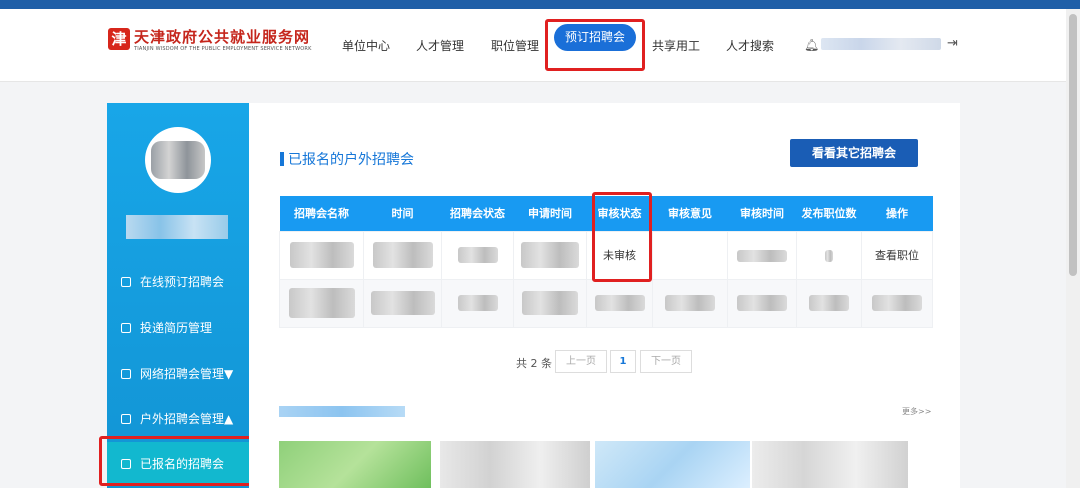 This screenshot has width=1080, height=488. Describe the element at coordinates (176, 461) in the screenshot. I see `highlight-box-sidebar` at that location.